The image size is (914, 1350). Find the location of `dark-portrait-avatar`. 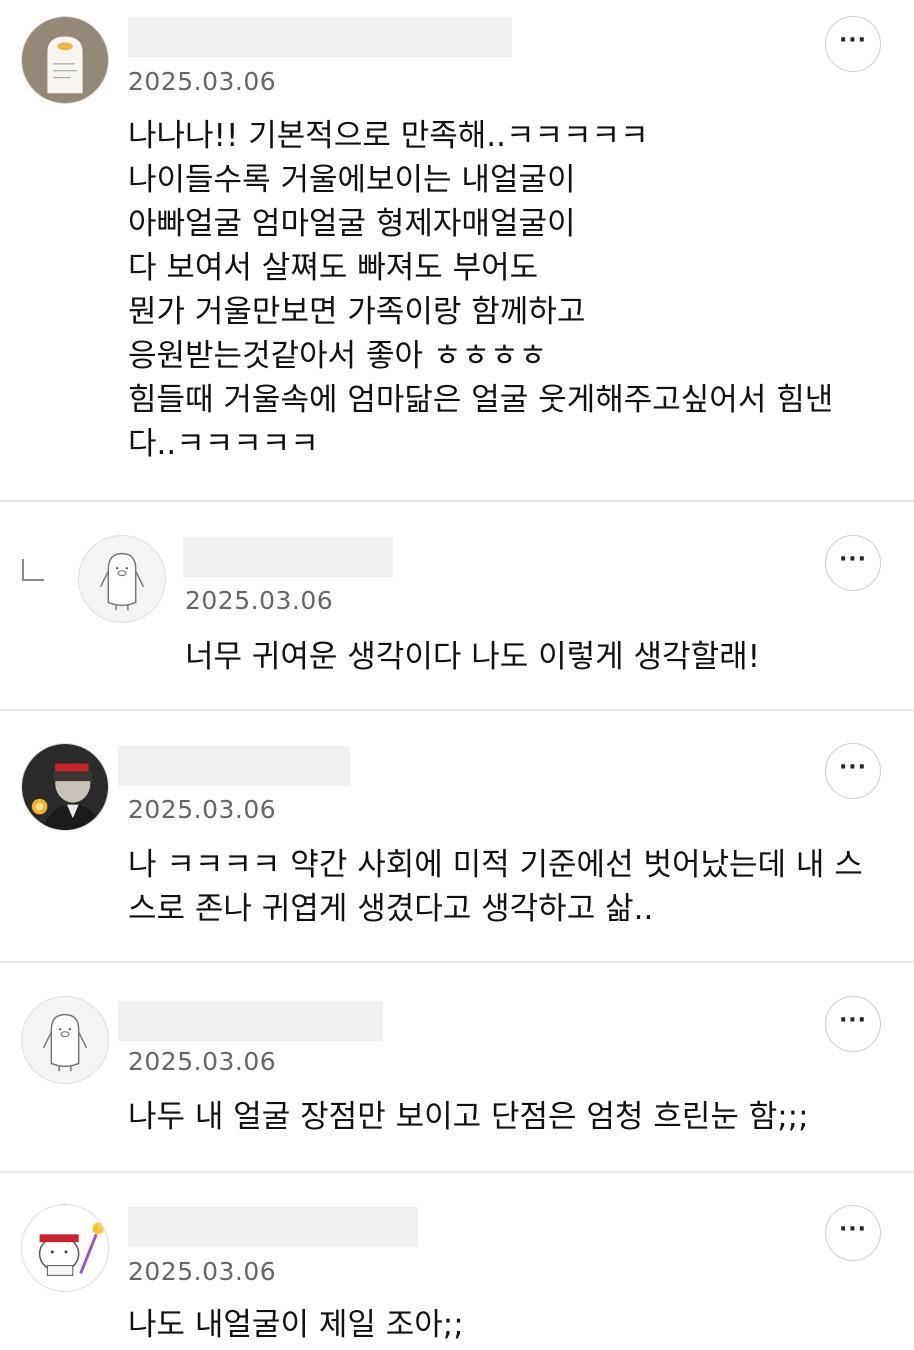

dark-portrait-avatar is located at coordinates (65, 787).